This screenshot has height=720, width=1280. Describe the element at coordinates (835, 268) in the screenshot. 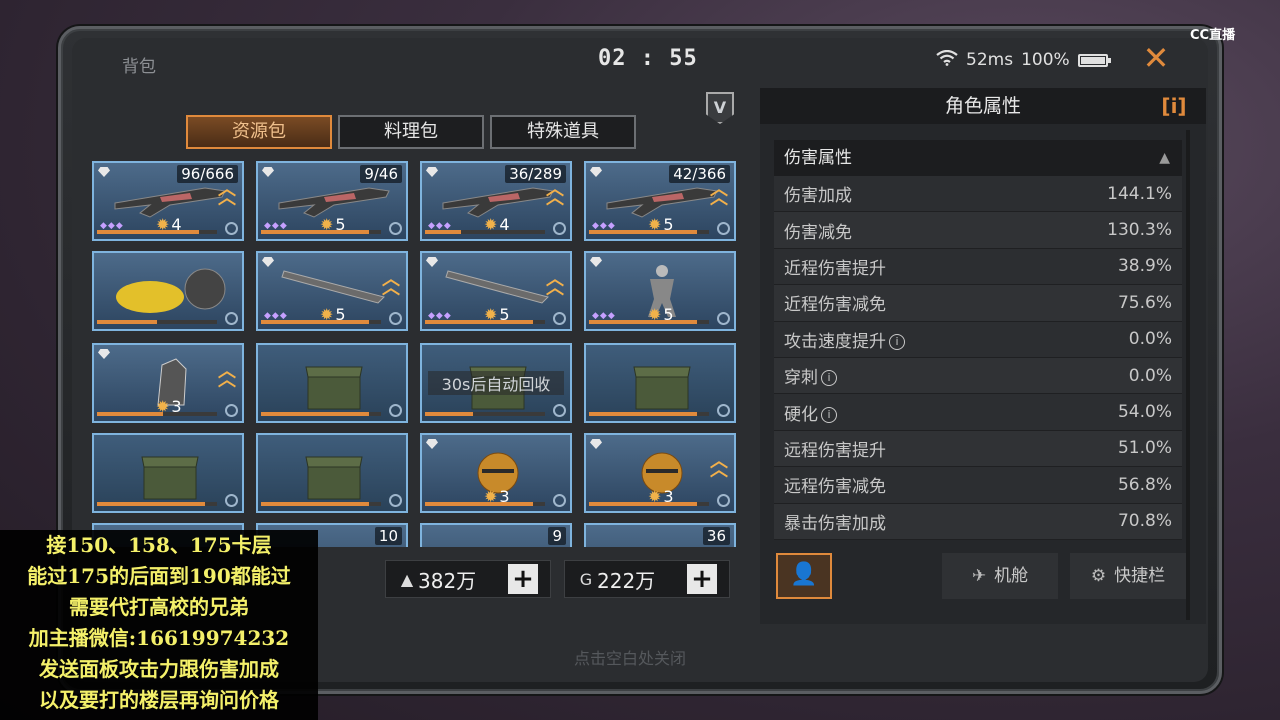

I see `attribute-label: 近程伤害提升` at that location.